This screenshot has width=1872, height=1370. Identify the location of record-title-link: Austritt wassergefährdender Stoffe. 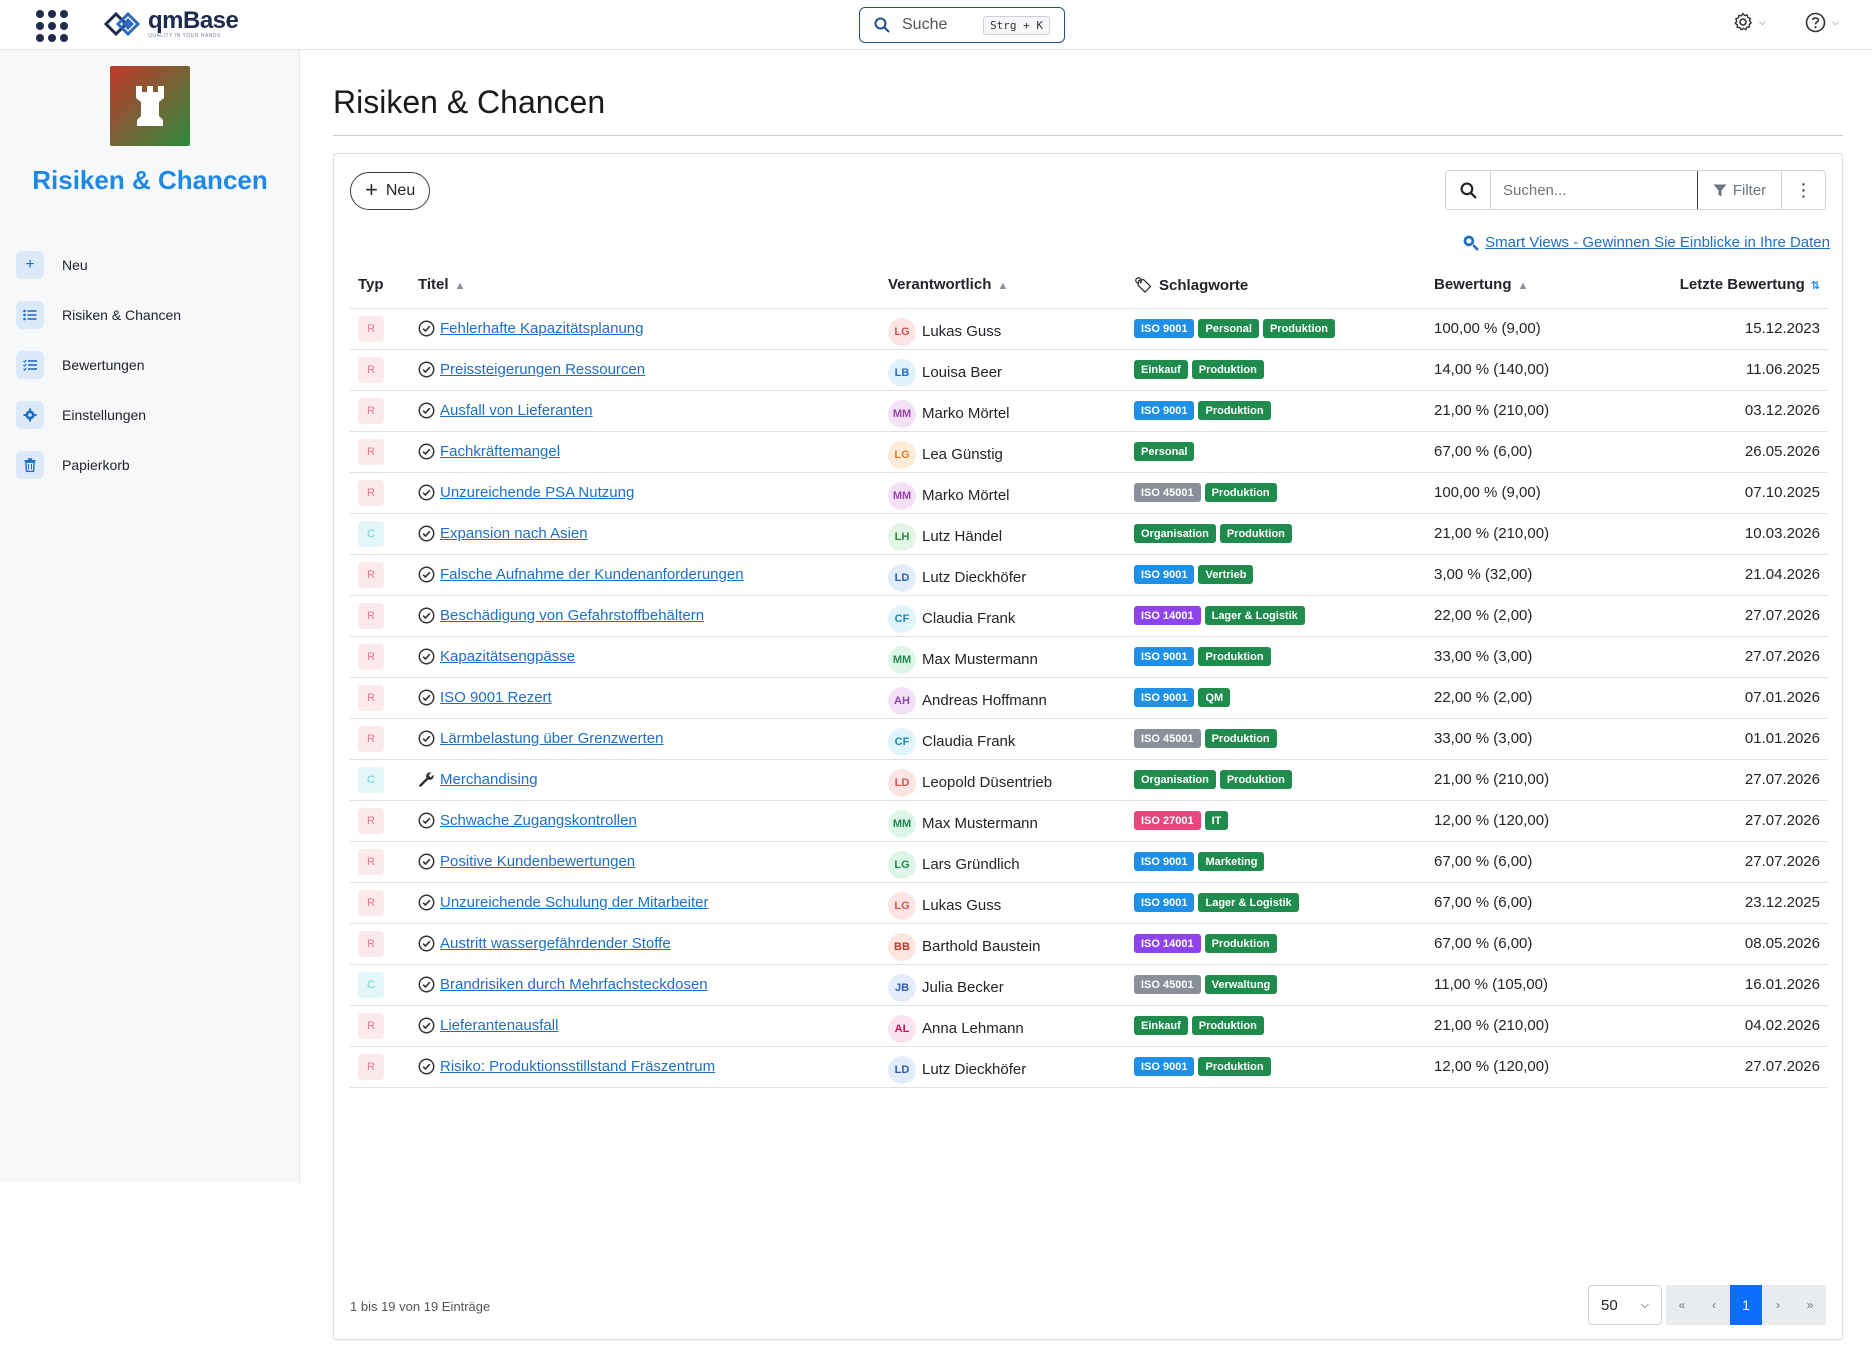
(555, 943).